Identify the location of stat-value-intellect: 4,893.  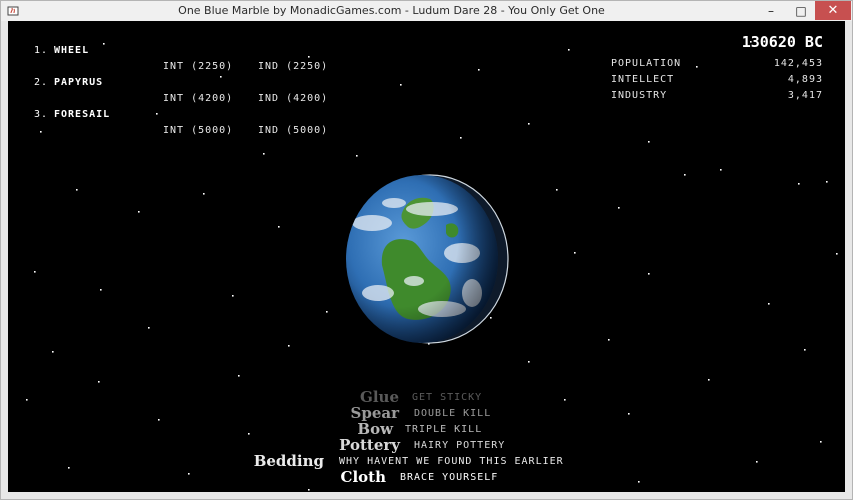
(805, 79).